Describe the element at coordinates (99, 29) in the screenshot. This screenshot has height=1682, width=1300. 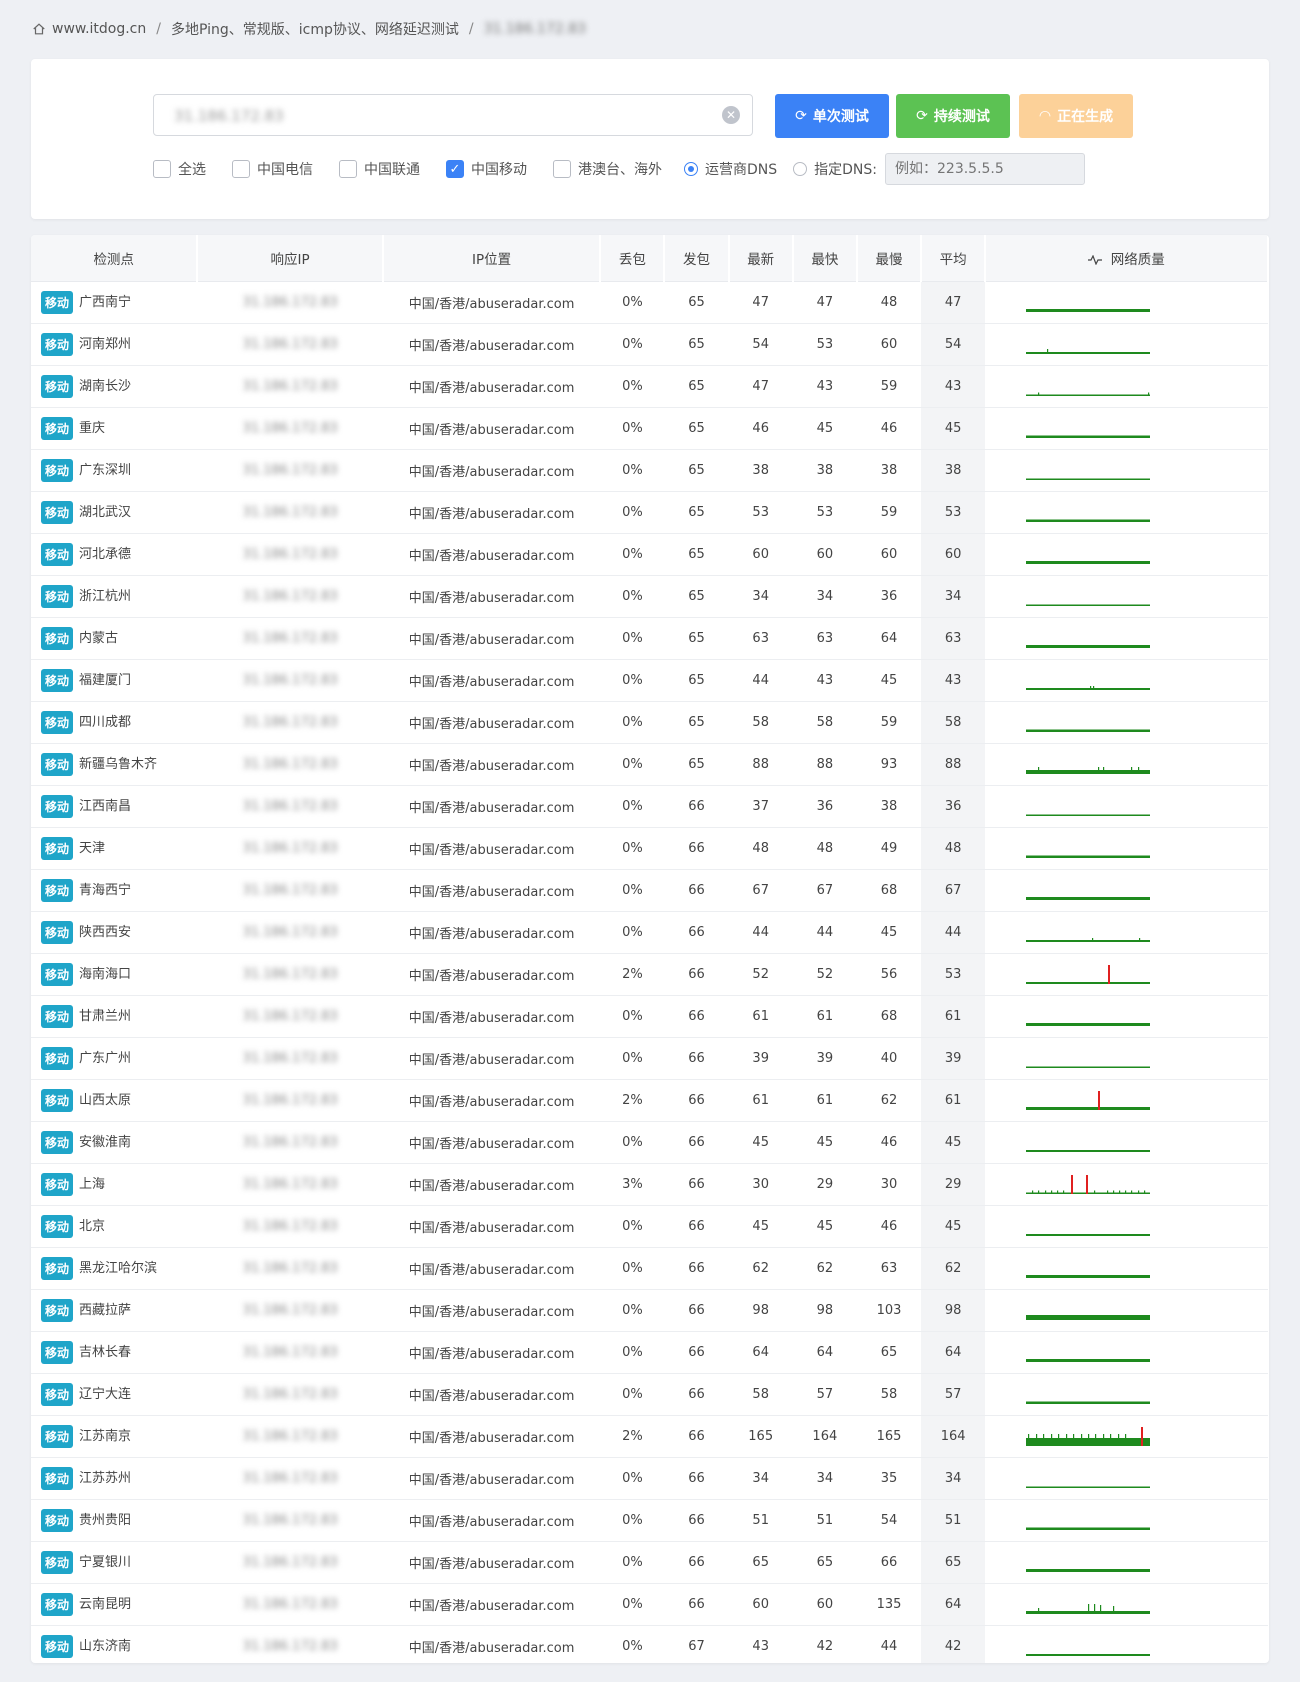
I see `breadcrumb-site: www.itdog.cn` at that location.